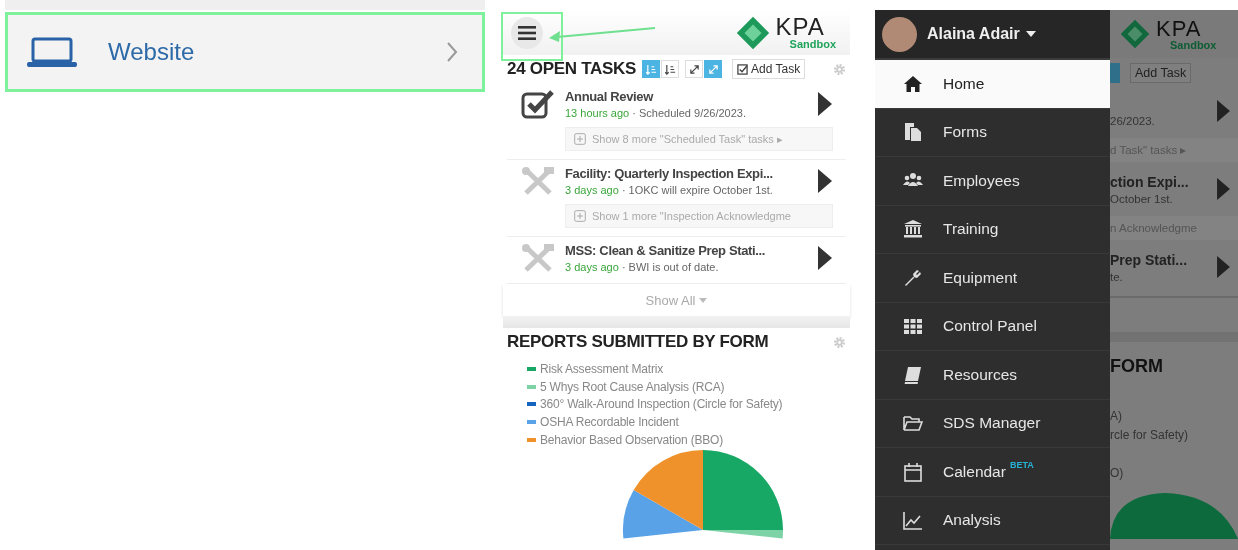  Describe the element at coordinates (913, 423) in the screenshot. I see `folder-icon` at that location.